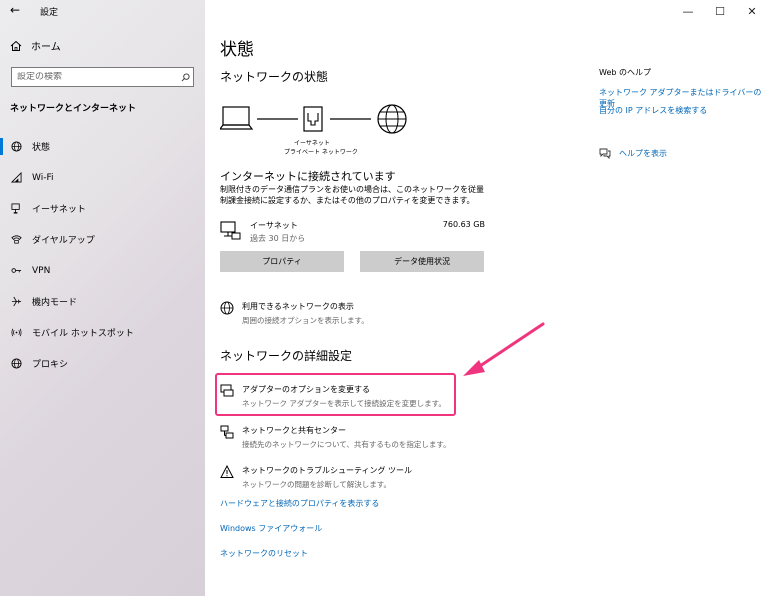  Describe the element at coordinates (327, 470) in the screenshot. I see `troubleshooter-title: ネットワークのトラブルシューティング ツール` at that location.